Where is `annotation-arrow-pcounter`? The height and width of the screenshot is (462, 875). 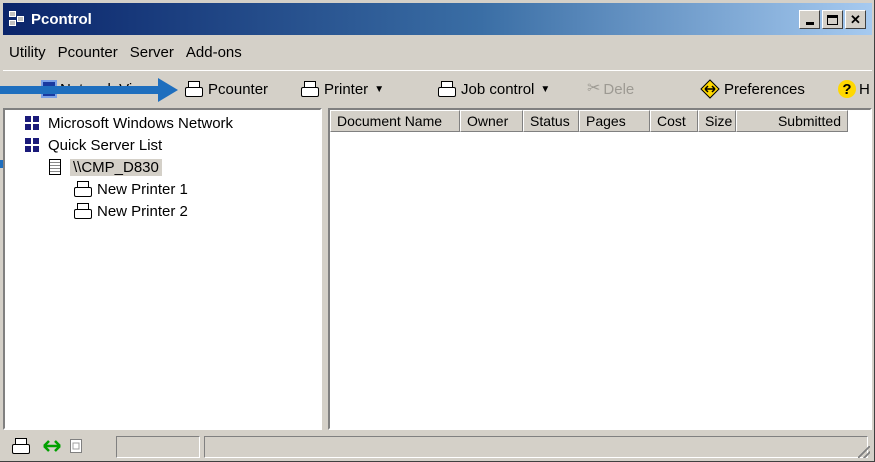
annotation-arrow-pcounter is located at coordinates (89, 90).